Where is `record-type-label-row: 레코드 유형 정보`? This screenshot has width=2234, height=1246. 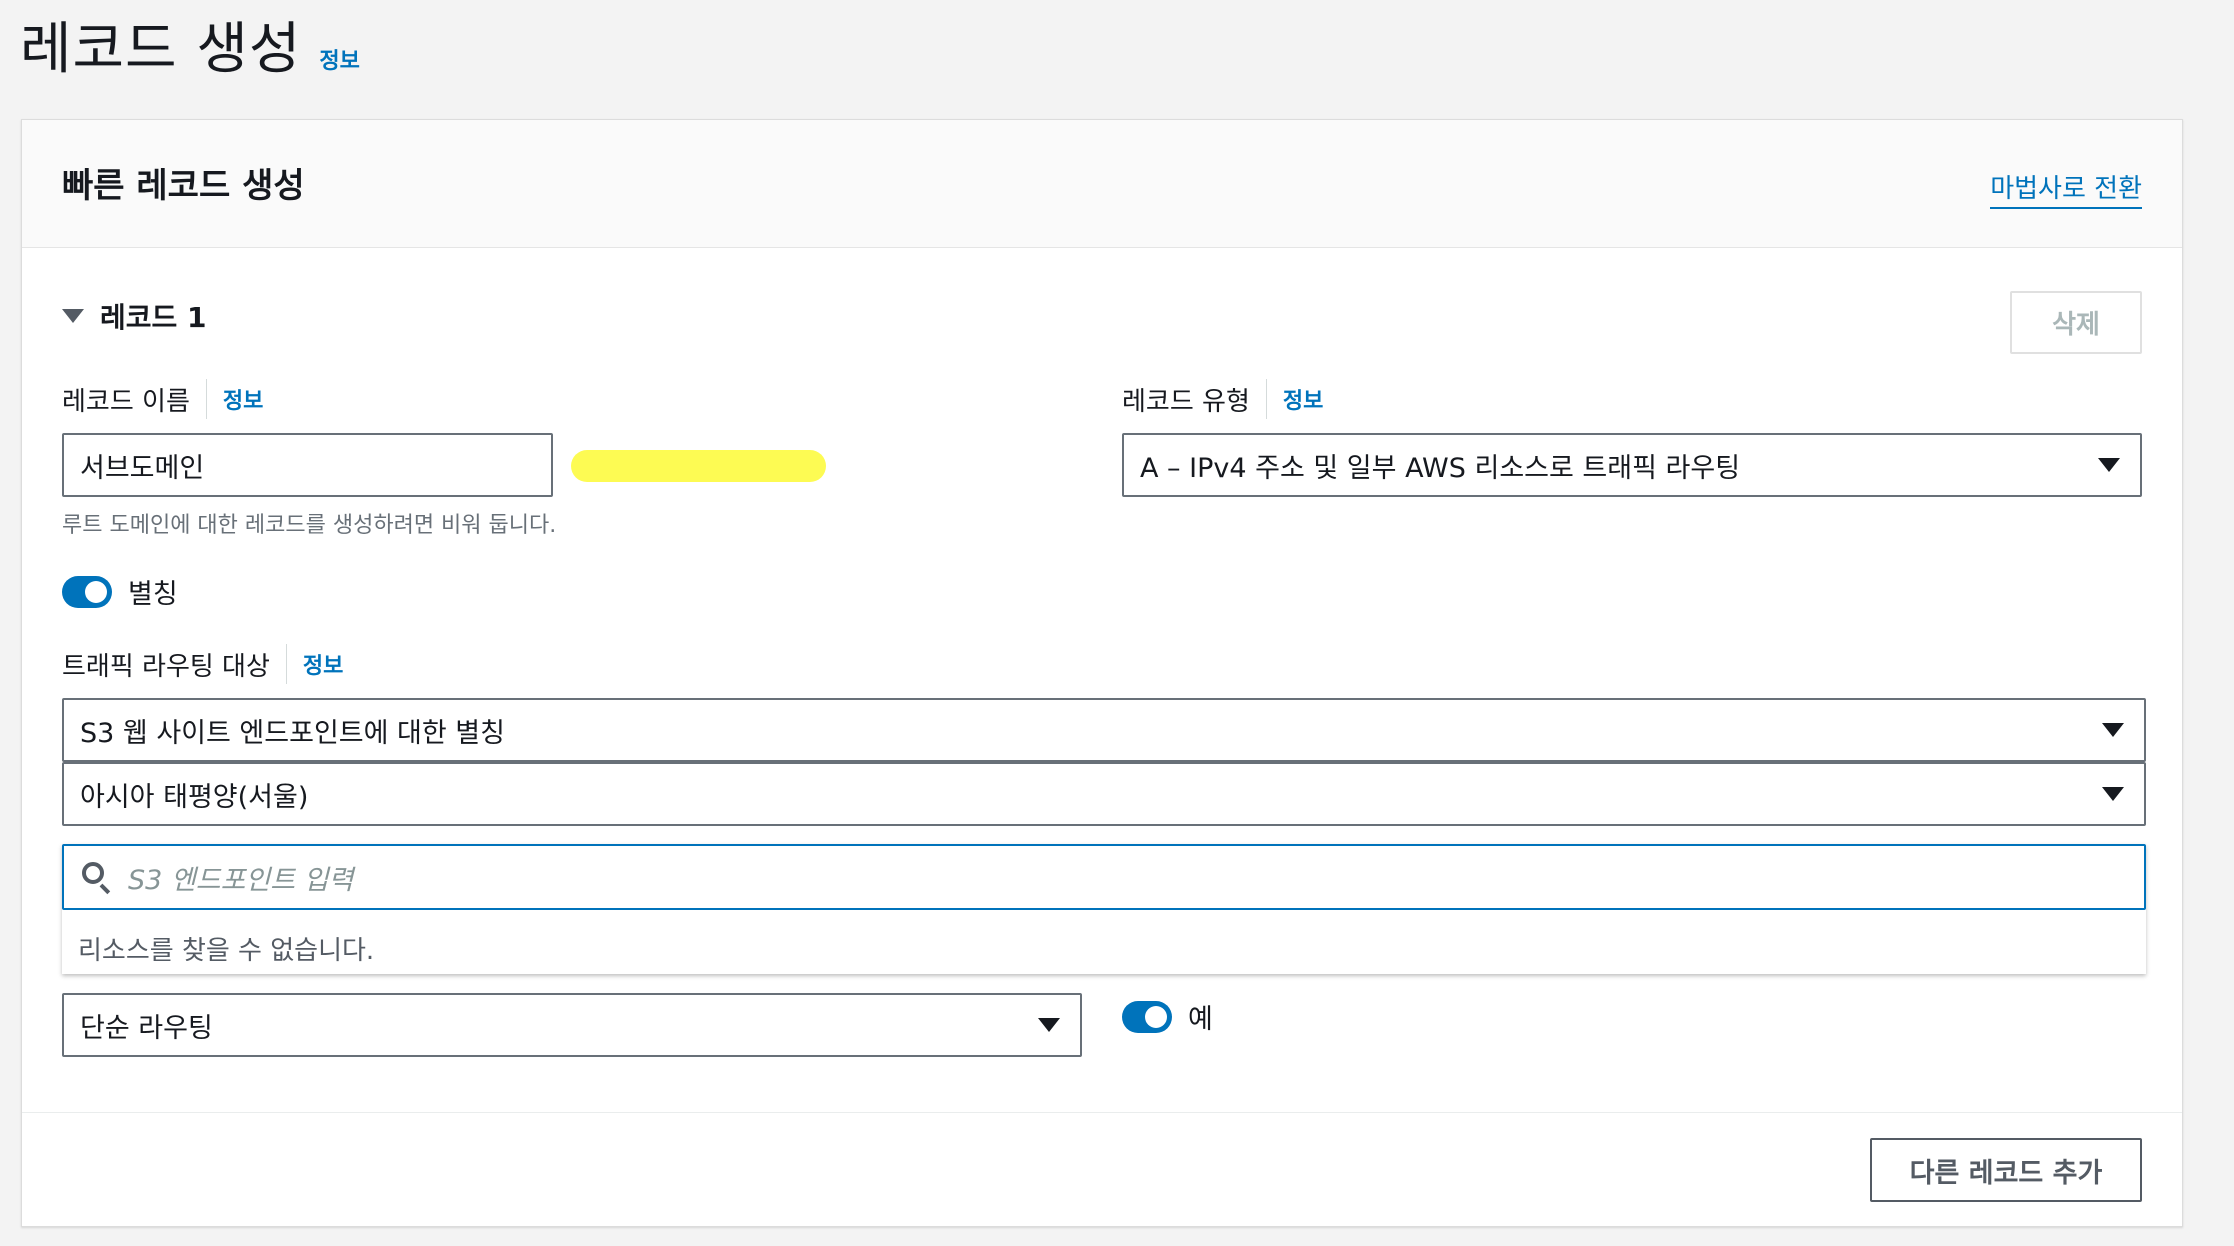 record-type-label-row: 레코드 유형 정보 is located at coordinates (1222, 399).